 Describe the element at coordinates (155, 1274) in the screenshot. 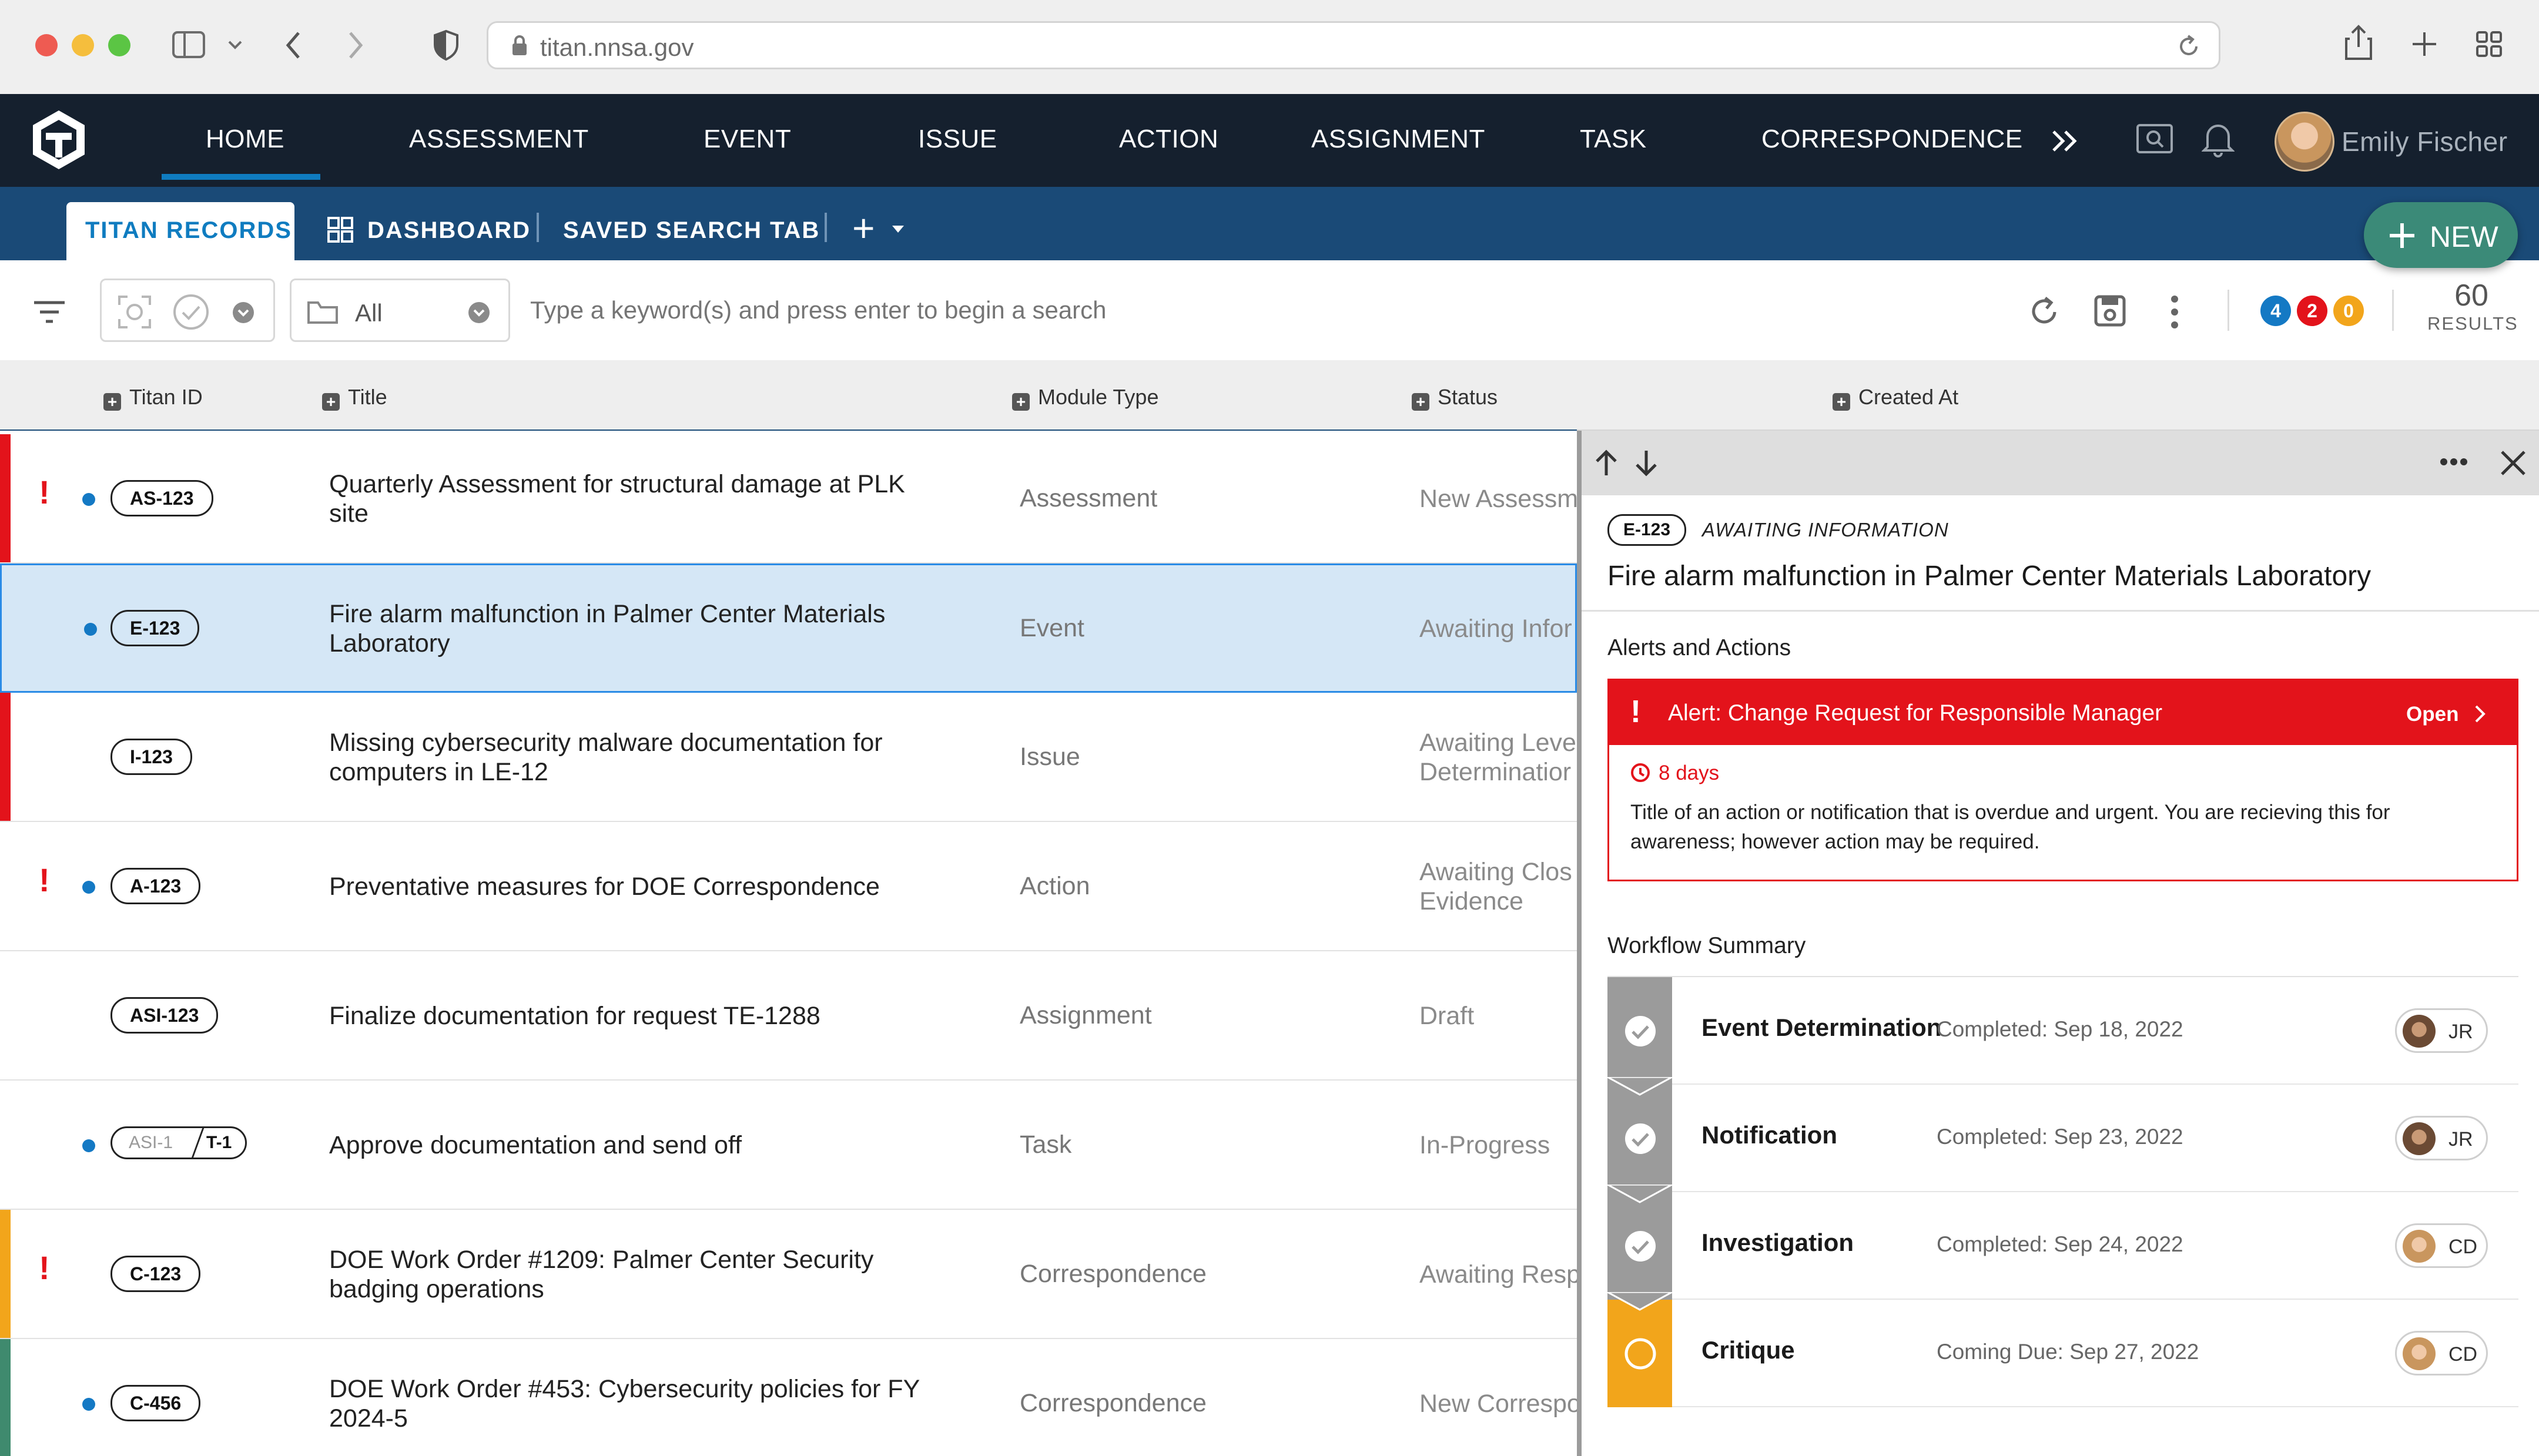

I see `record-id-badge: C-123` at that location.